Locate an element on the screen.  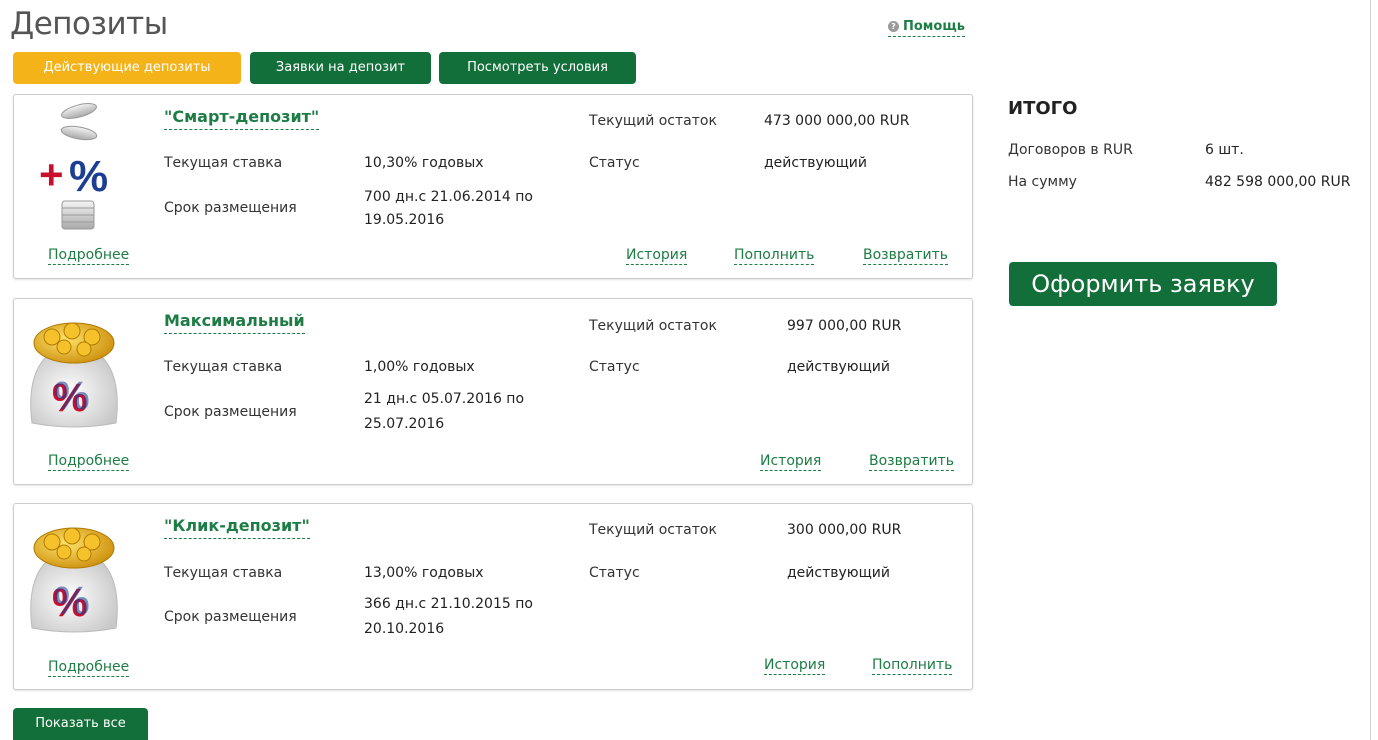
help-label: Помощь is located at coordinates (934, 26).